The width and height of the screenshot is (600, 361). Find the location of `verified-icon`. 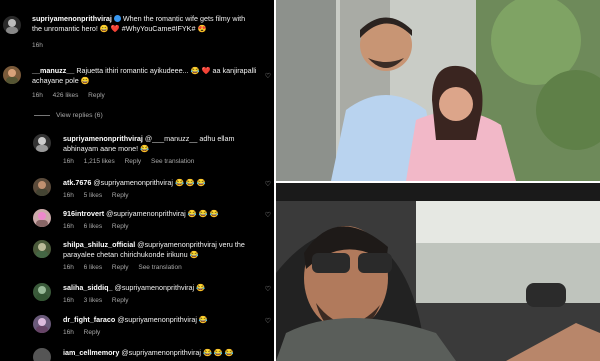

verified-icon is located at coordinates (117, 18).